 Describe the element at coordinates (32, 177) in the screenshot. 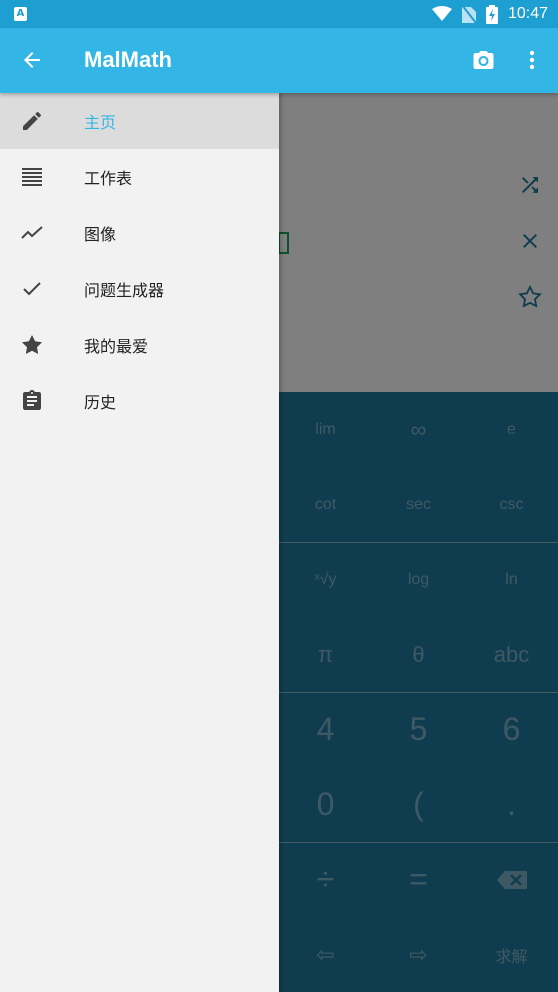

I see `list-icon` at that location.